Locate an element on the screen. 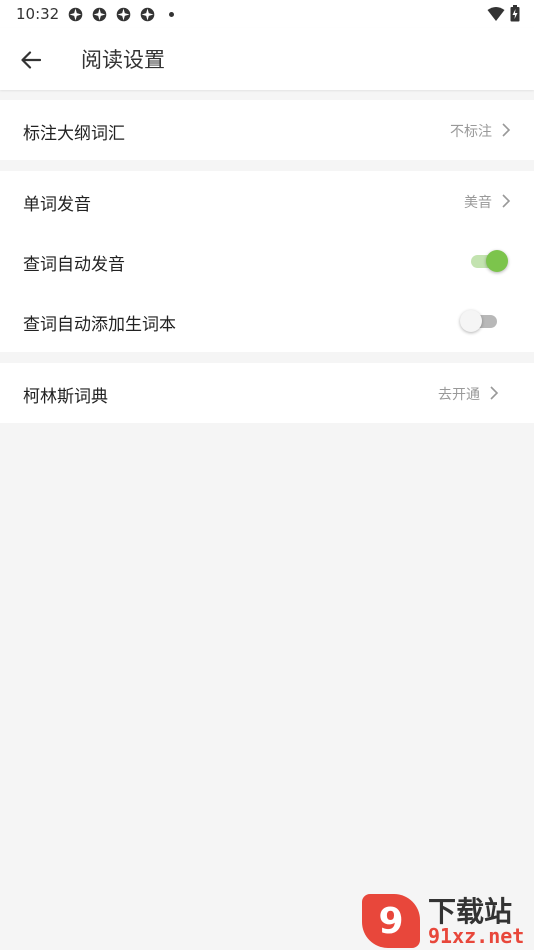 Image resolution: width=534 pixels, height=950 pixels. back-button is located at coordinates (31, 60).